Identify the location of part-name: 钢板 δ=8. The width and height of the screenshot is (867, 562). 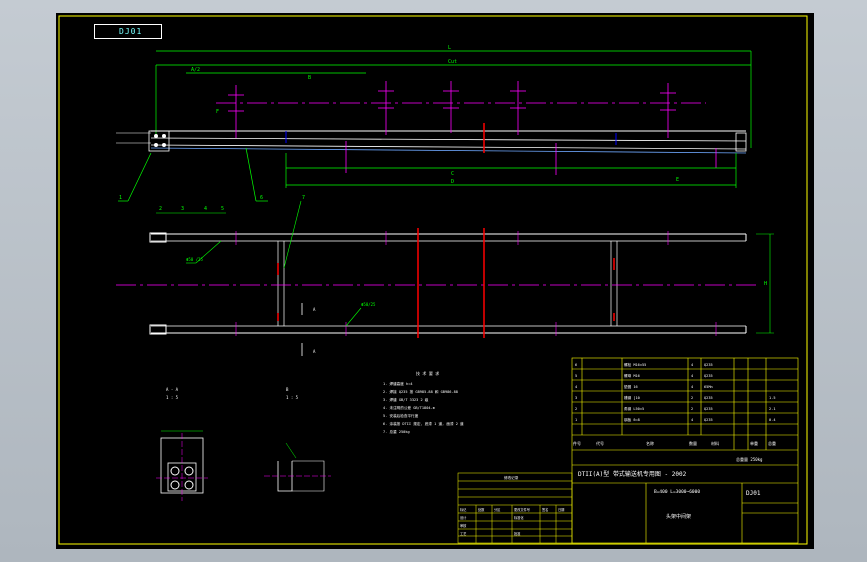
(632, 419).